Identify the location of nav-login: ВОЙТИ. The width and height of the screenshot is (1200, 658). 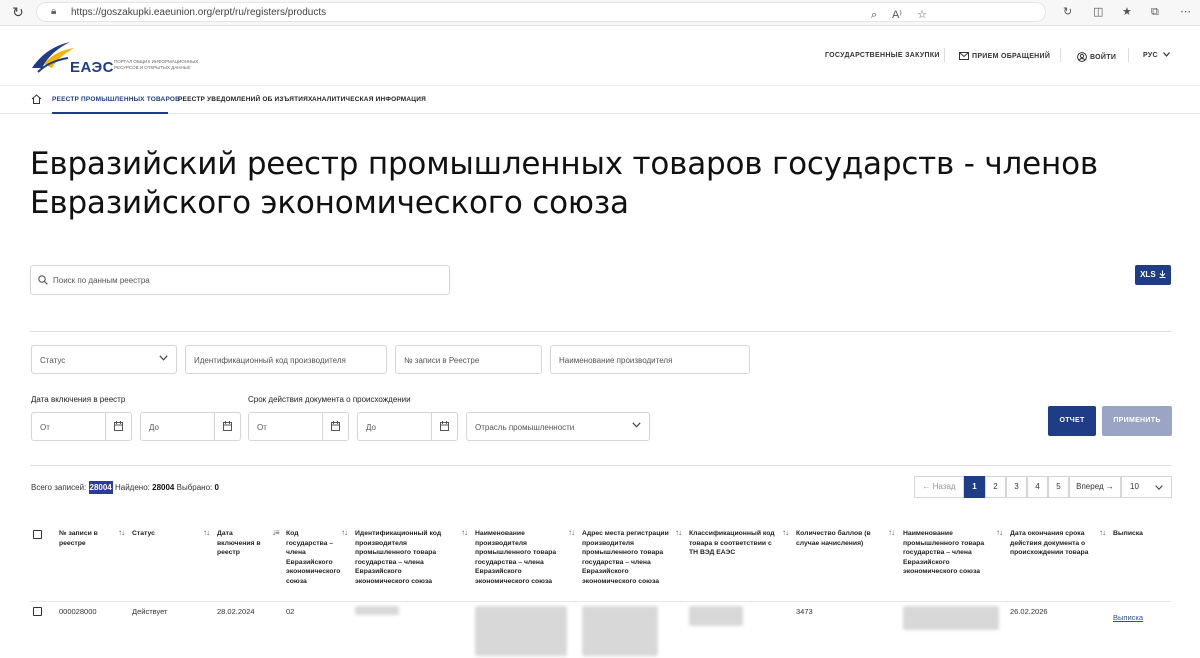
(1096, 57).